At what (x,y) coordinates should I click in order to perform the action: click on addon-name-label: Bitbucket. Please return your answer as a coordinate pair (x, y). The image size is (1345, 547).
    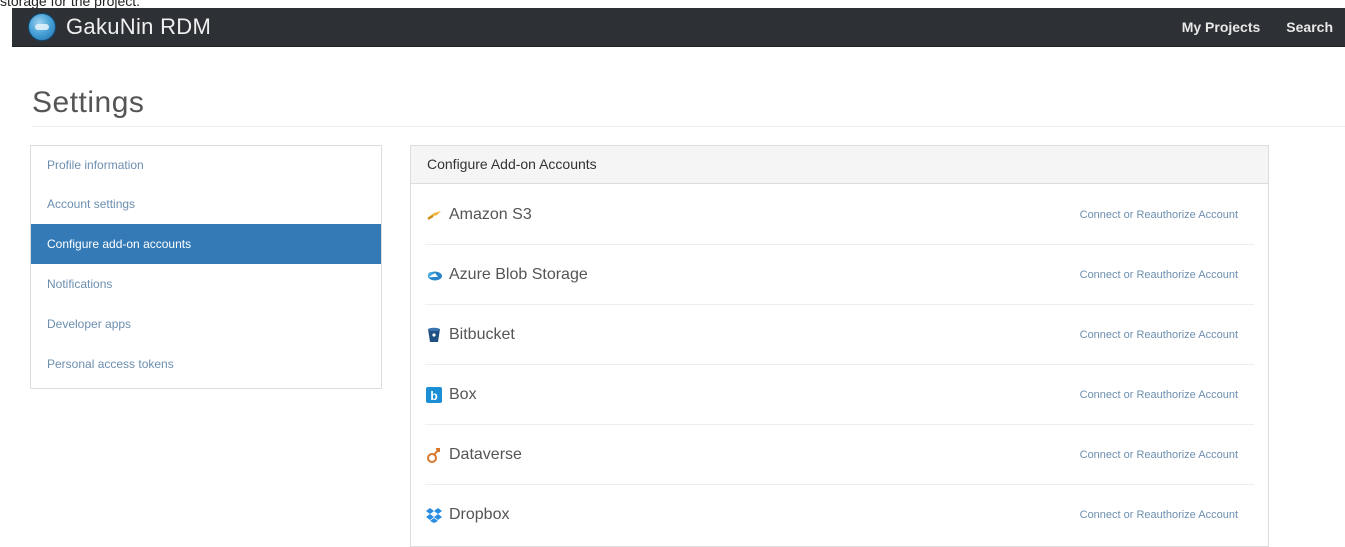
    Looking at the image, I should click on (482, 334).